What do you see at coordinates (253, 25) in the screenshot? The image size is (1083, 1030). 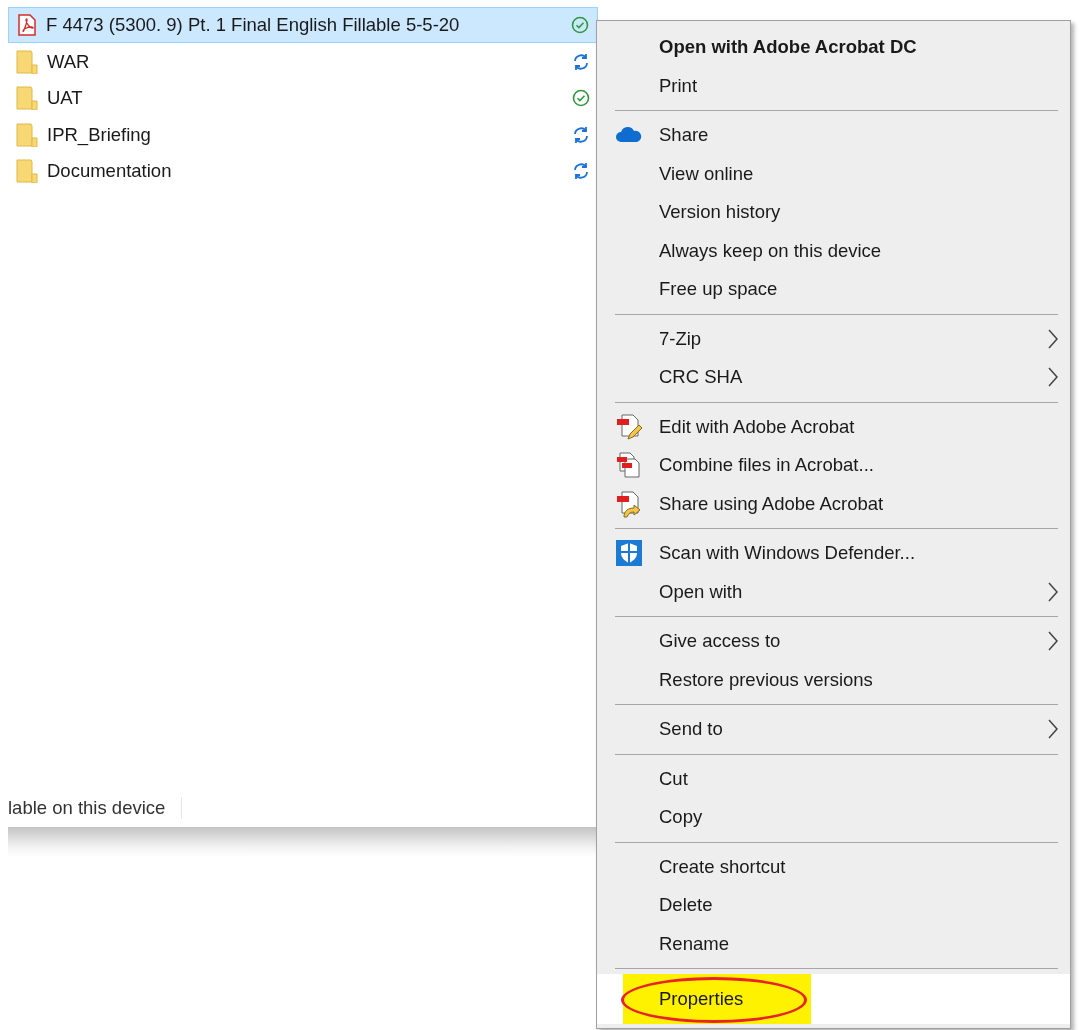 I see `file-name: F 4473 (5300. 9) Pt. 1 Final English Fillable 5-5-20` at bounding box center [253, 25].